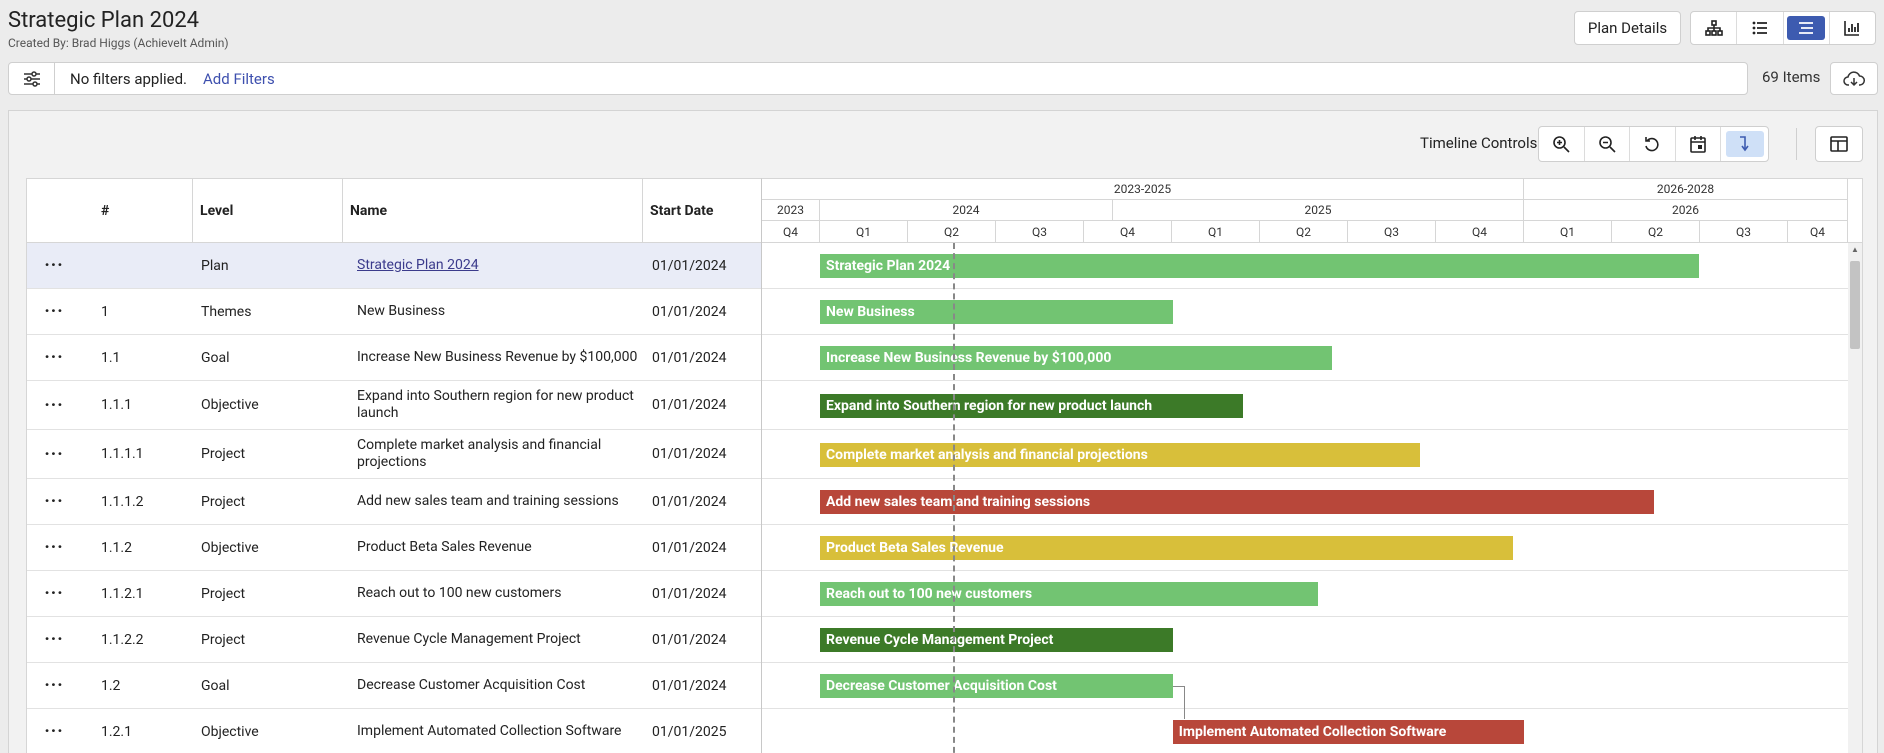 Image resolution: width=1884 pixels, height=753 pixels. What do you see at coordinates (122, 639) in the screenshot?
I see `row-number: 1.1.2.2` at bounding box center [122, 639].